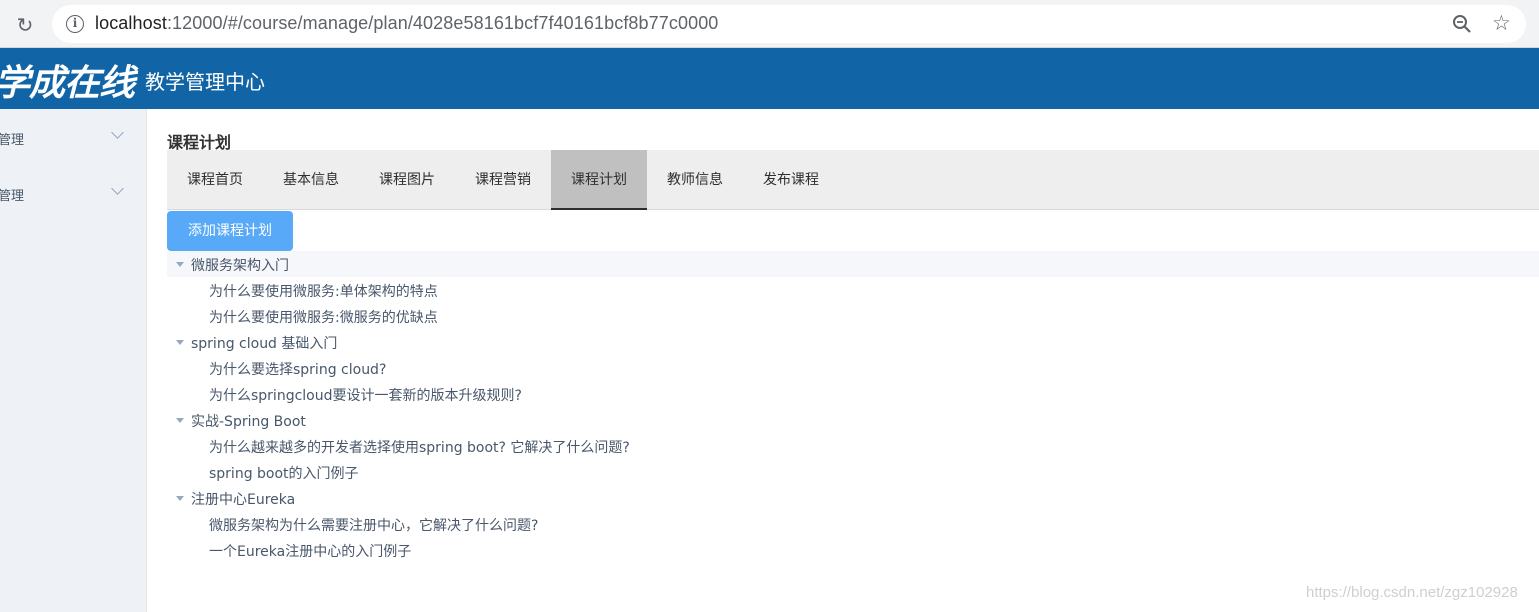  Describe the element at coordinates (264, 344) in the screenshot. I see `tree-node-label: spring cloud 基础入门` at that location.